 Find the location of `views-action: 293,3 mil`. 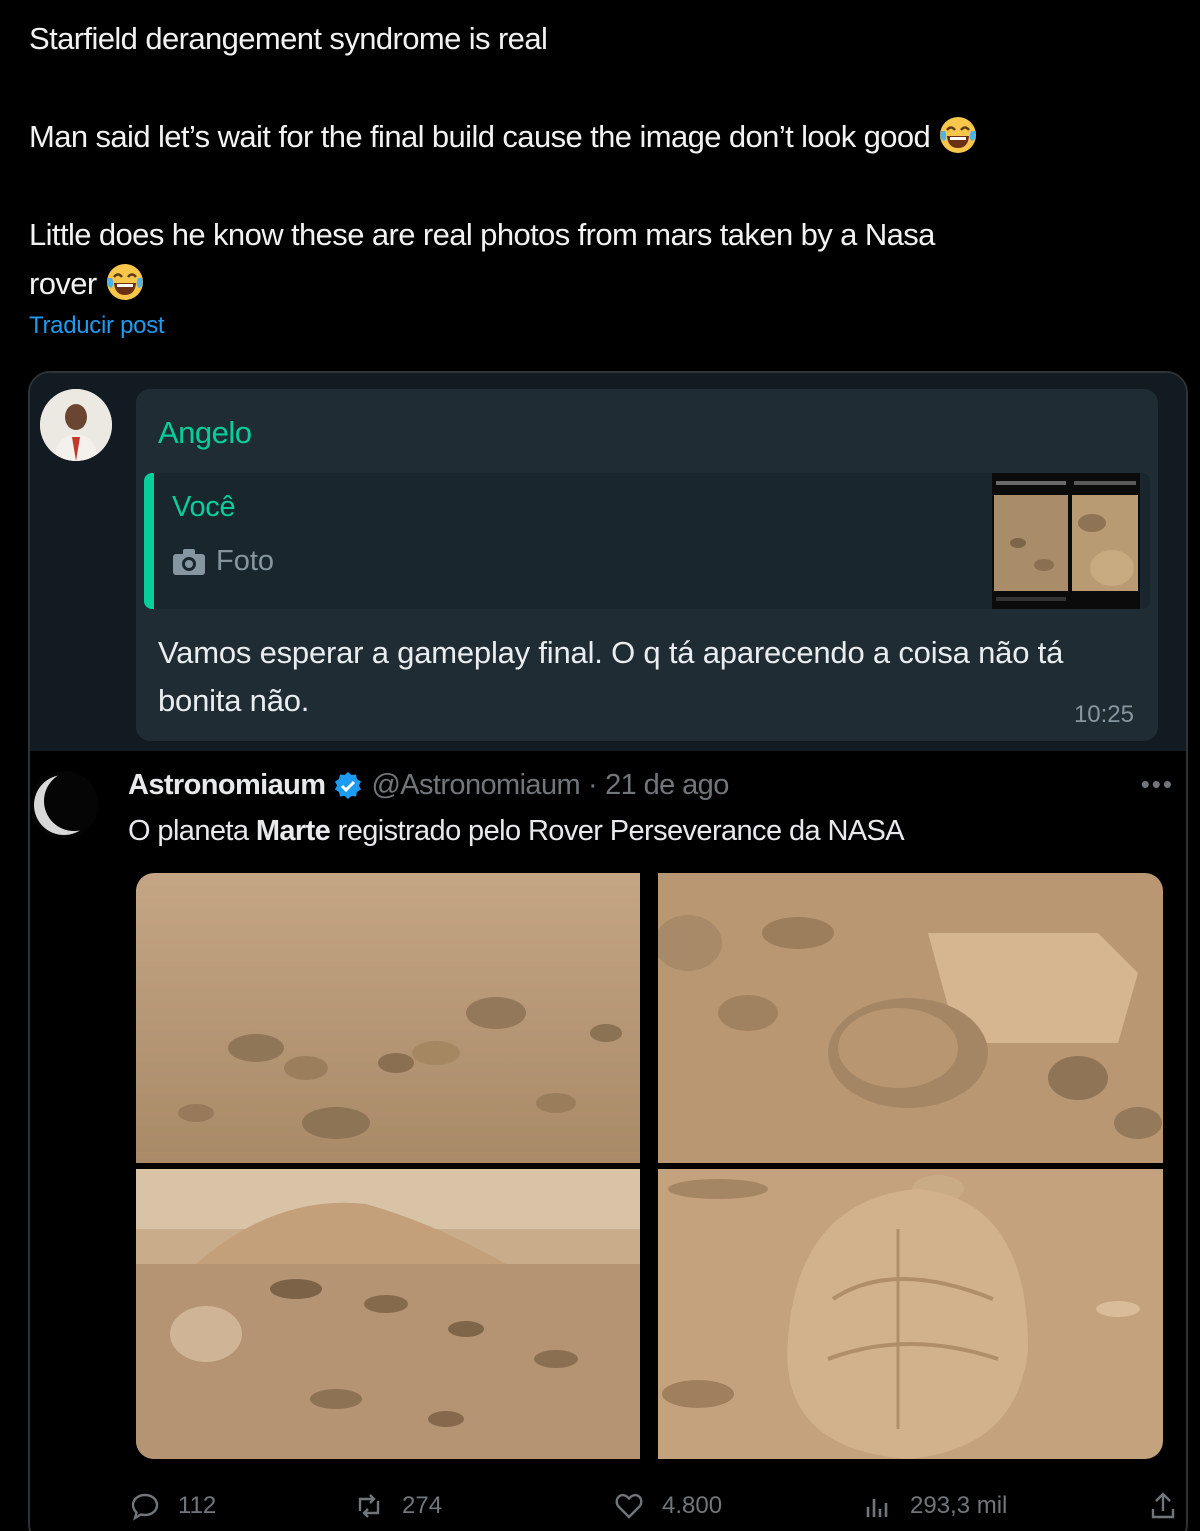

views-action: 293,3 mil is located at coordinates (934, 1506).